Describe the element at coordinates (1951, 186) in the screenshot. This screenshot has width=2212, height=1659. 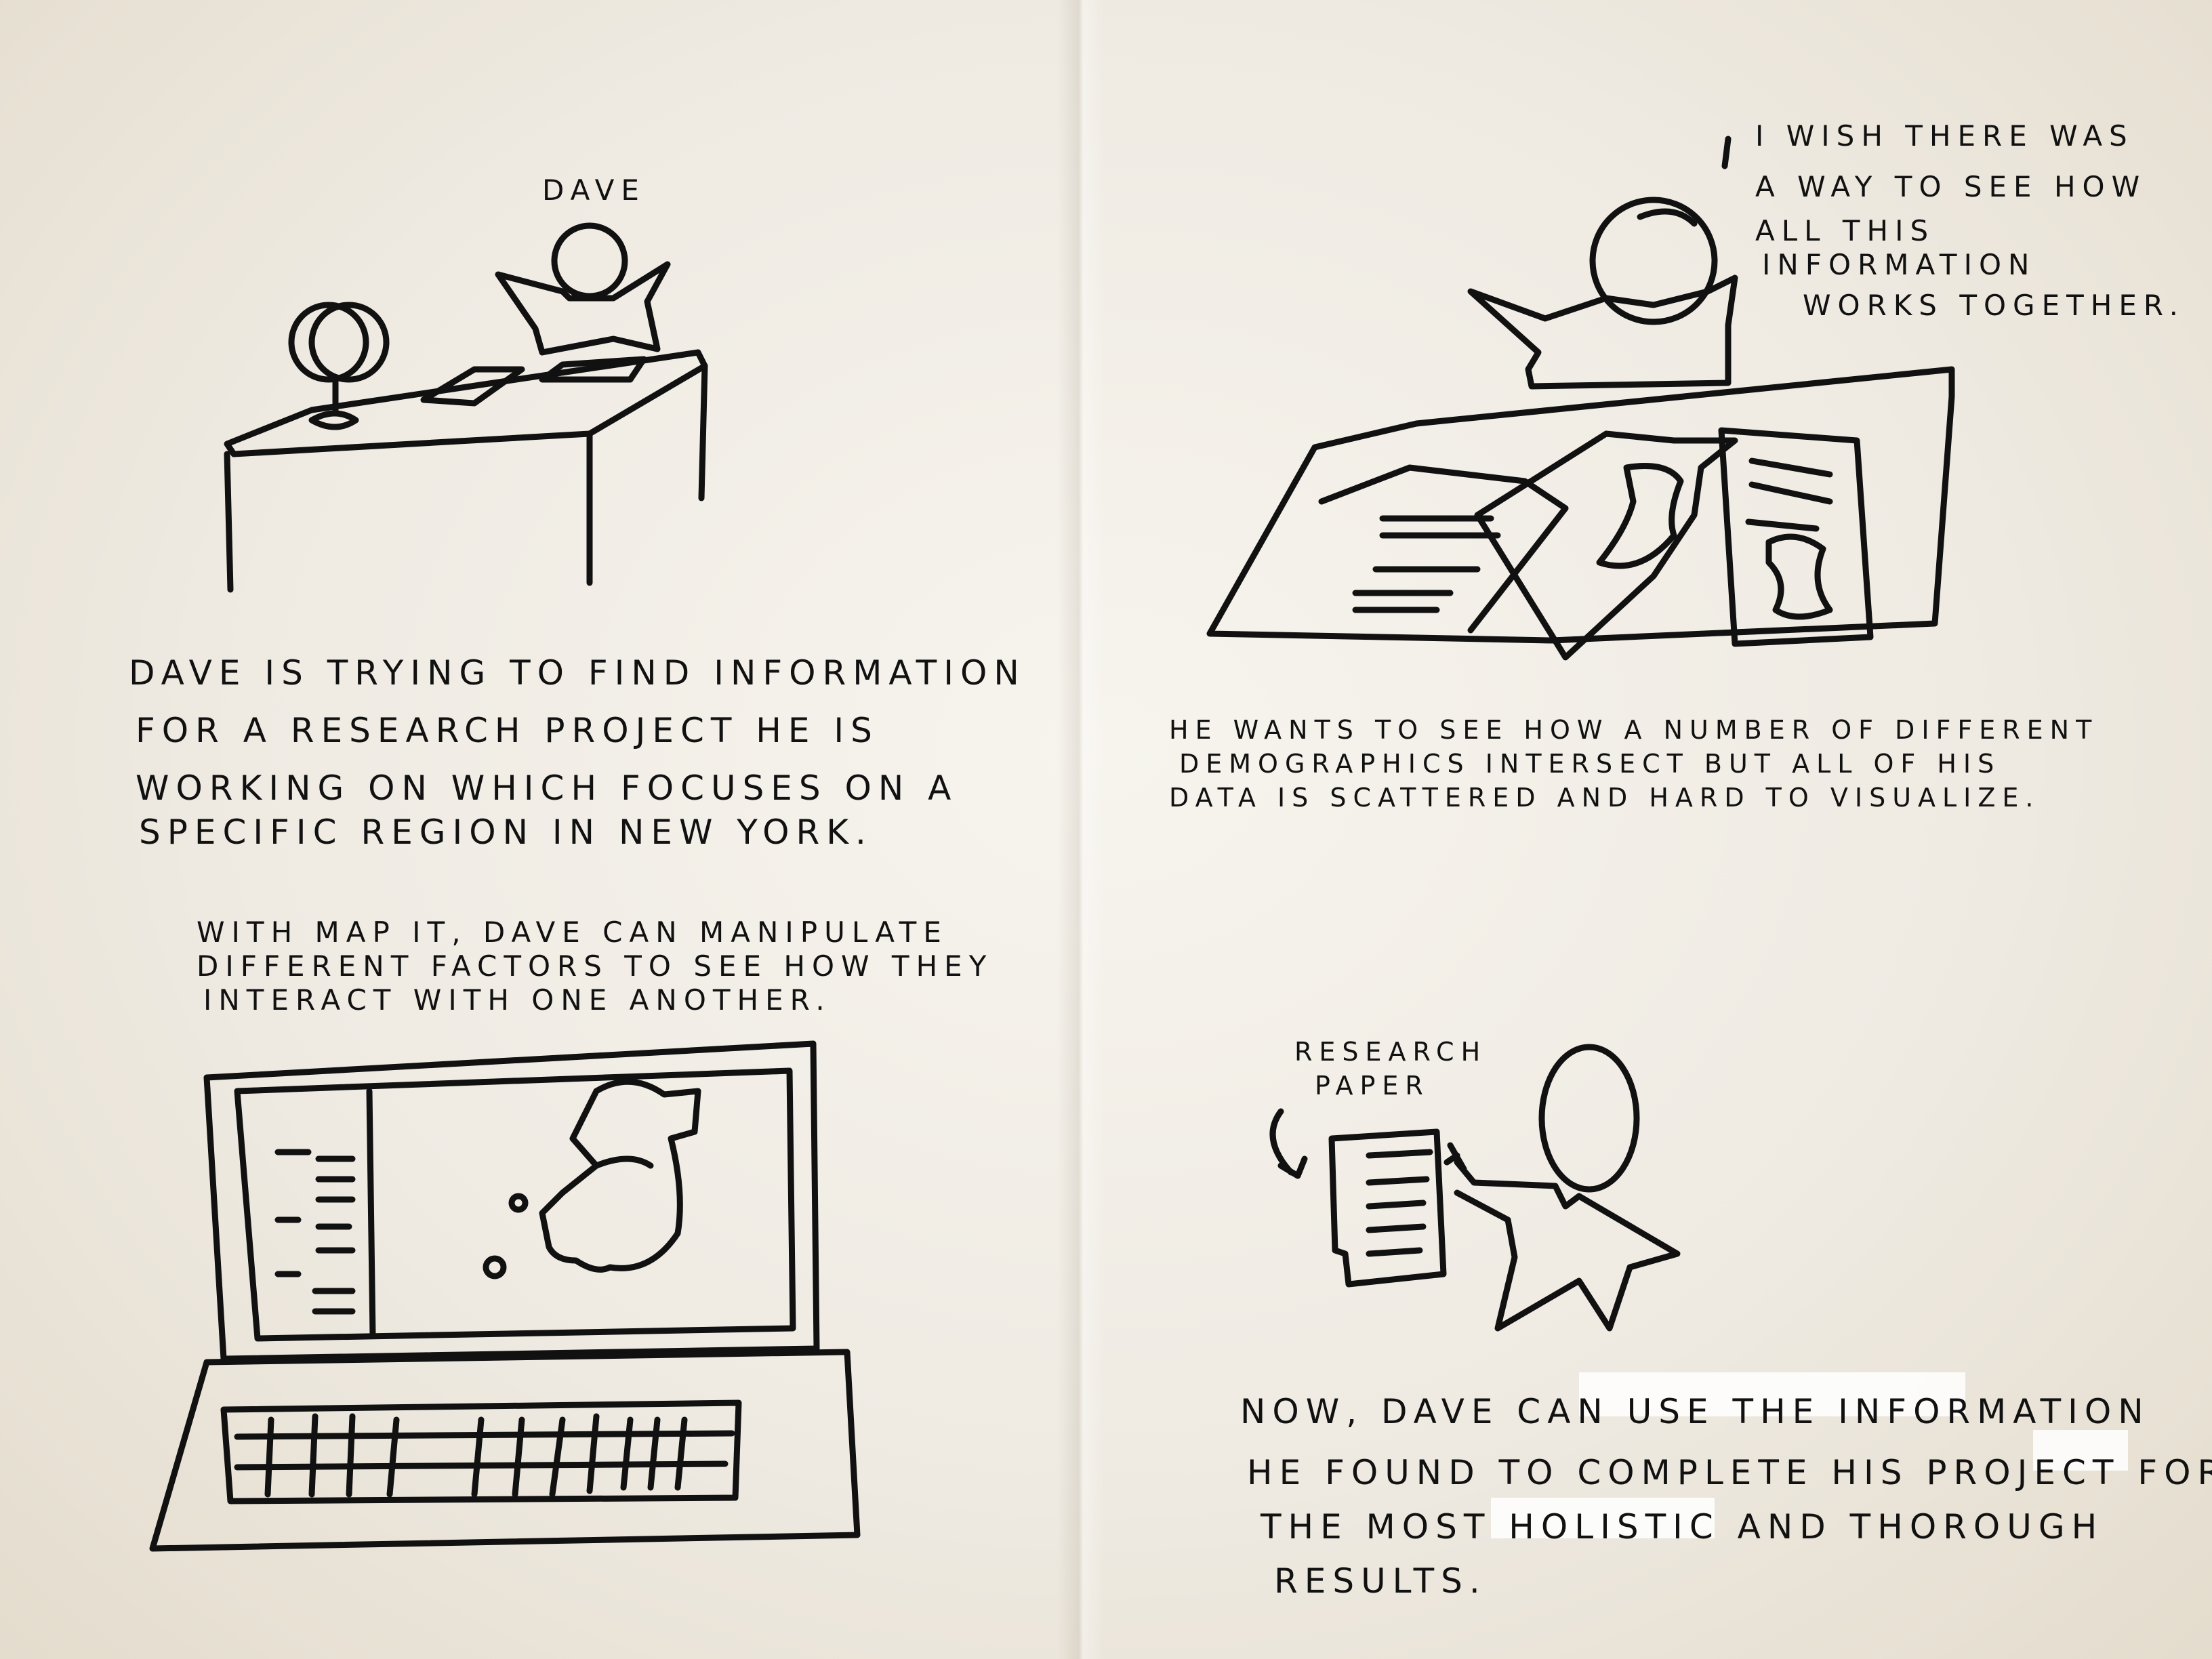
I see `thought-line: A WAY TO SEE HOW` at that location.